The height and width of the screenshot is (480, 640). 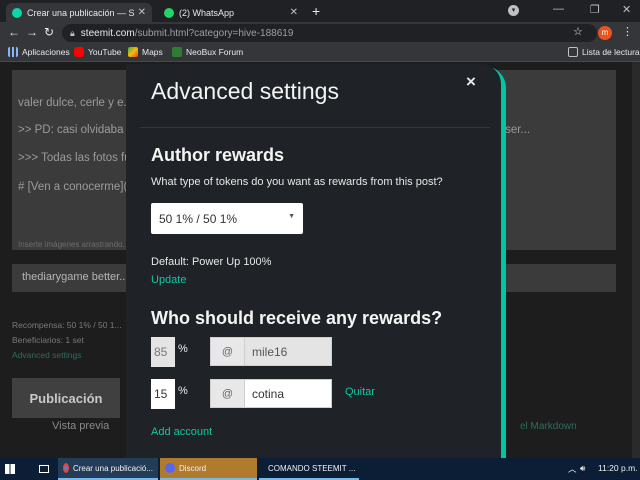 What do you see at coordinates (163, 394) in the screenshot?
I see `beneficiary-percent-input: 15` at bounding box center [163, 394].